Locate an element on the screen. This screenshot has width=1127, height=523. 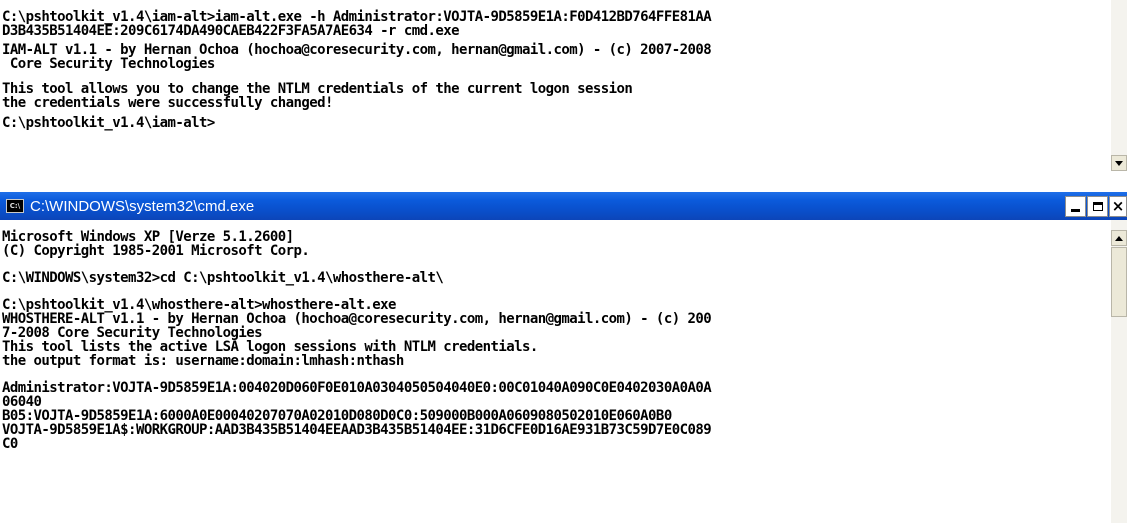
console-line: Microsoft Windows XP [Verze 5.1.2600] is located at coordinates (148, 237).